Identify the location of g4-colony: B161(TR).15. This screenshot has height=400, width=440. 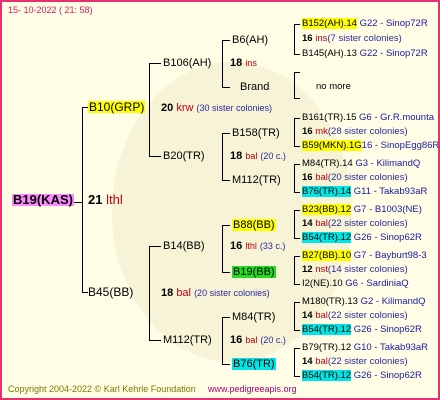
(329, 117).